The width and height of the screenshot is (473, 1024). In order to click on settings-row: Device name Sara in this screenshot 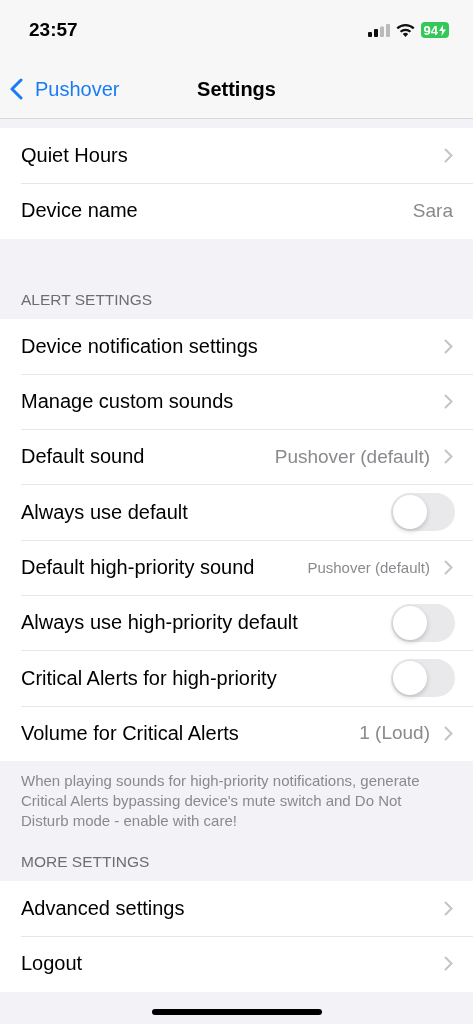, I will do `click(236, 211)`.